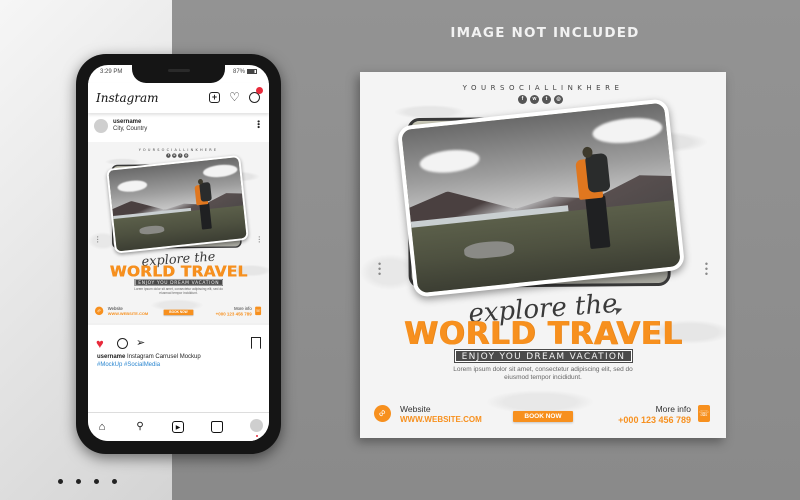 This screenshot has height=500, width=800. Describe the element at coordinates (252, 71) in the screenshot. I see `battery-icon` at that location.